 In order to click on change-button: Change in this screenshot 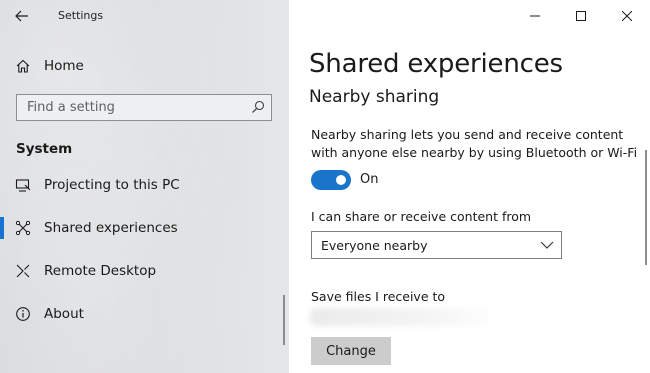, I will do `click(351, 351)`.